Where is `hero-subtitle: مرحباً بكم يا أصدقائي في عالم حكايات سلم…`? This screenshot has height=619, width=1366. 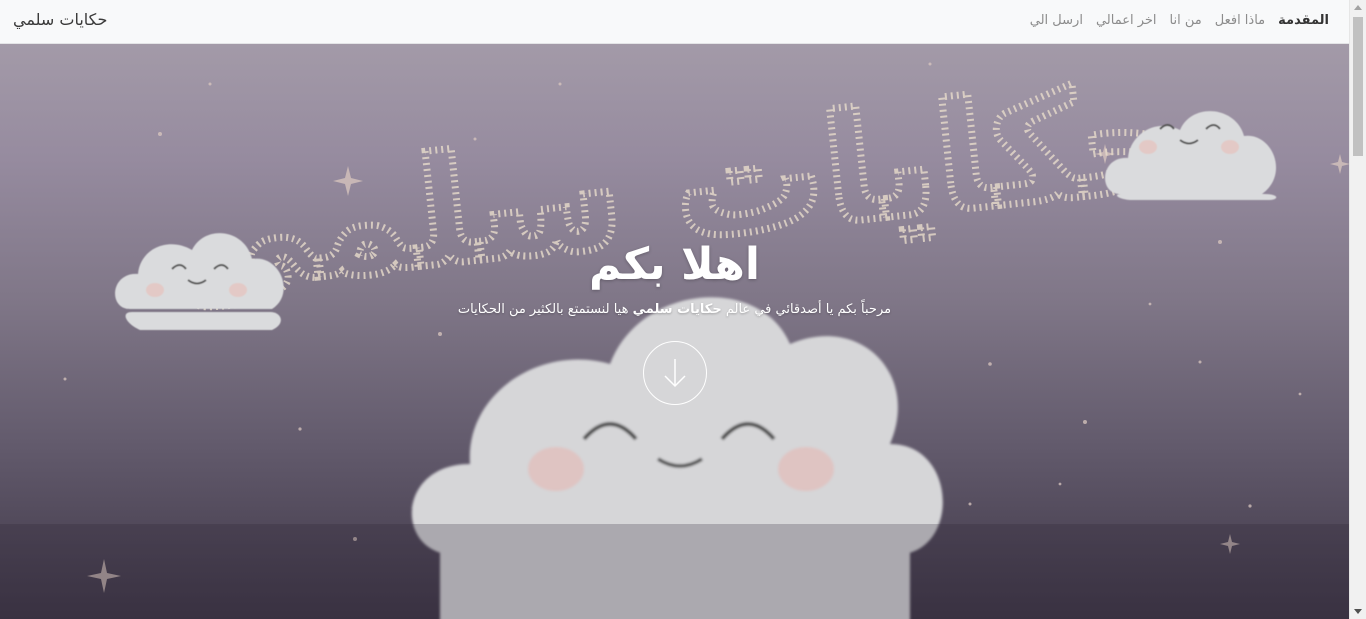
hero-subtitle: مرحباً بكم يا أصدقائي في عالم حكايات سلم… is located at coordinates (674, 309).